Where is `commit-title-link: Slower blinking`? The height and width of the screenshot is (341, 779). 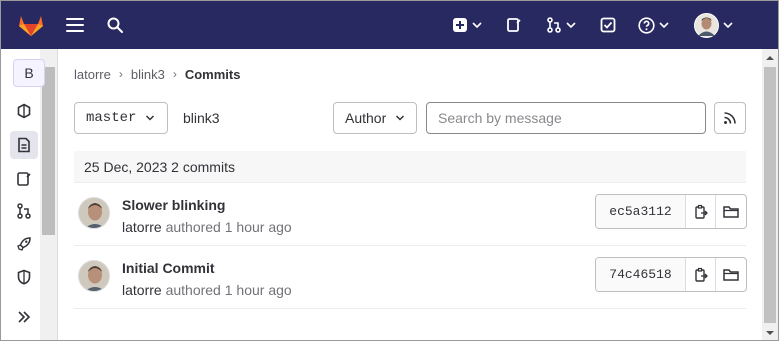
commit-title-link: Slower blinking is located at coordinates (173, 205).